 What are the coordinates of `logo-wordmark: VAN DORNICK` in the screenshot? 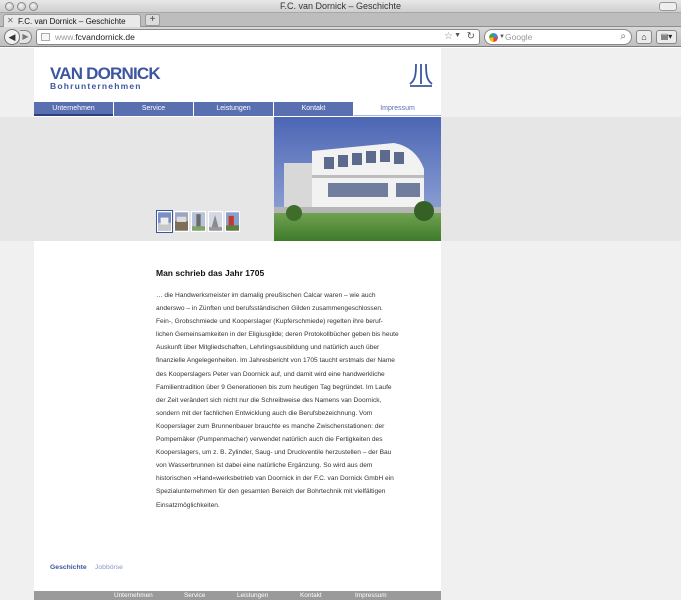 It's located at (105, 73).